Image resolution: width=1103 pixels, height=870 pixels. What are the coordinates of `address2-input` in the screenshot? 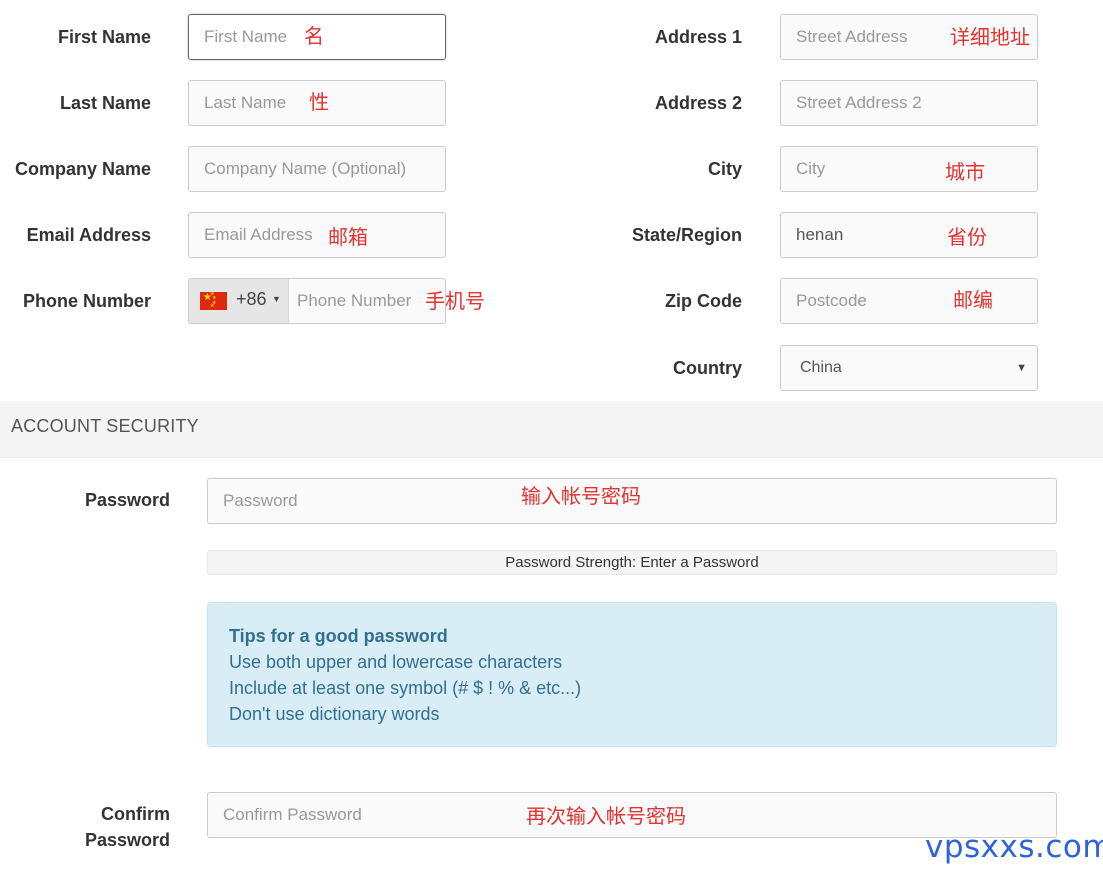 It's located at (909, 103).